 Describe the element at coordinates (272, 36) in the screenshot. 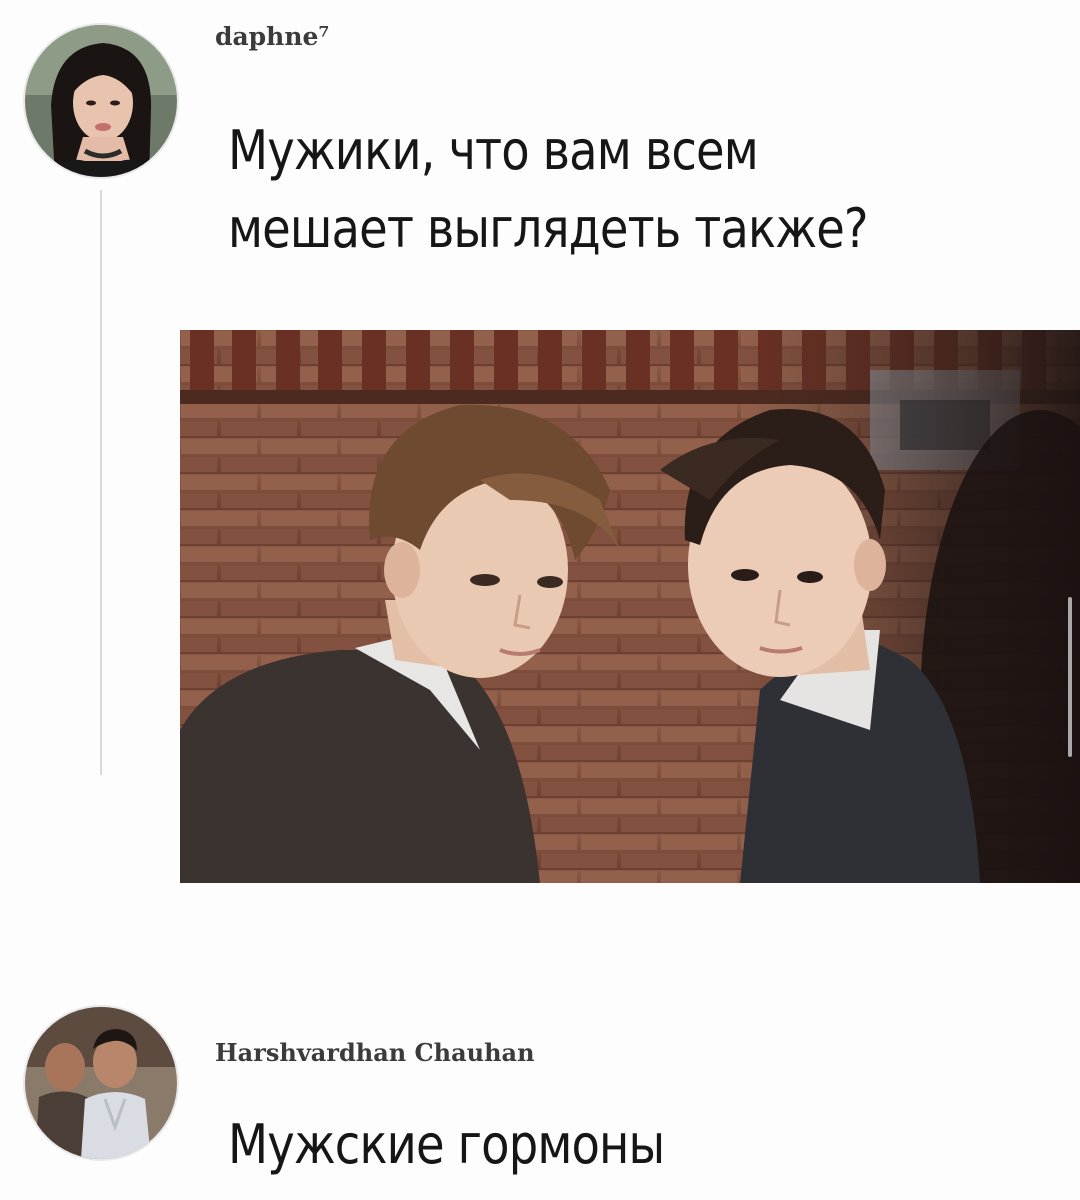

I see `post-author-username: daphne⁷` at that location.